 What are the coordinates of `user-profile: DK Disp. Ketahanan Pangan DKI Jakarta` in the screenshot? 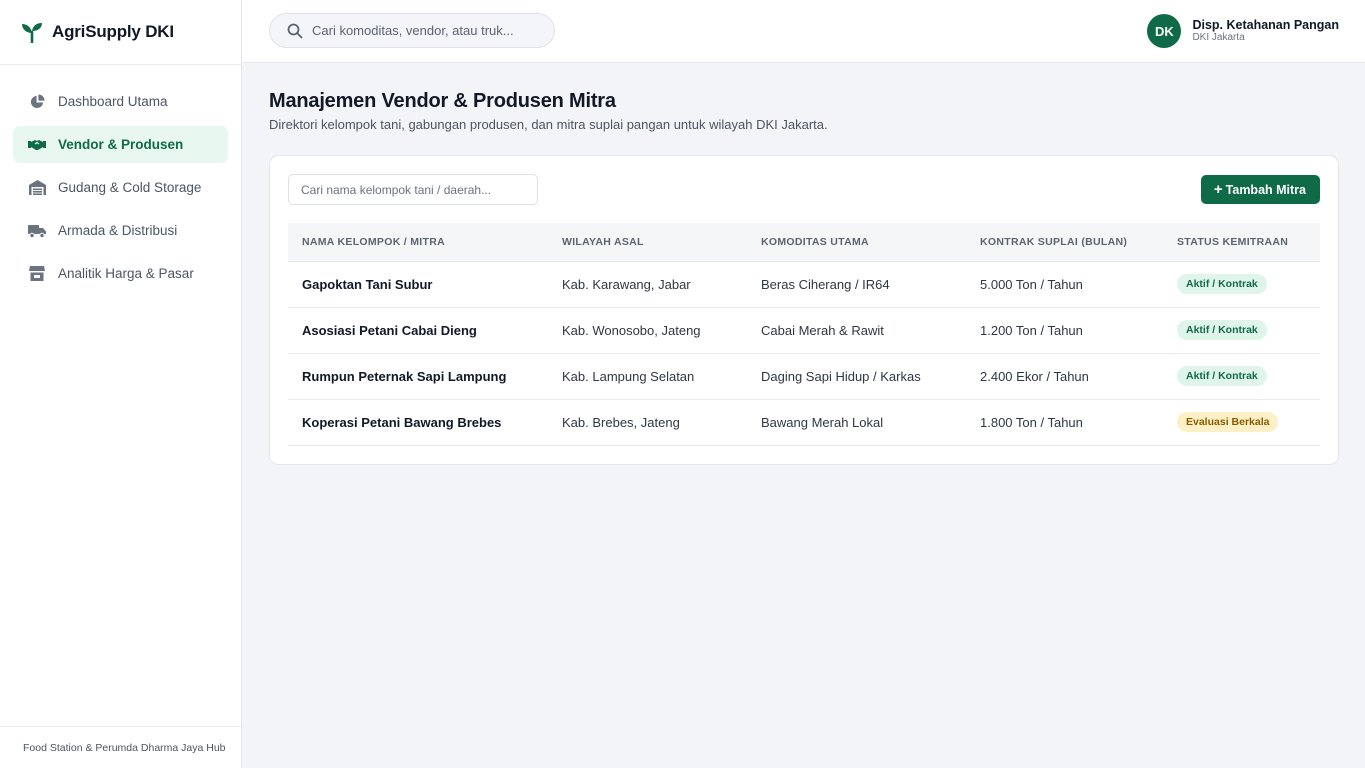 It's located at (1243, 31).